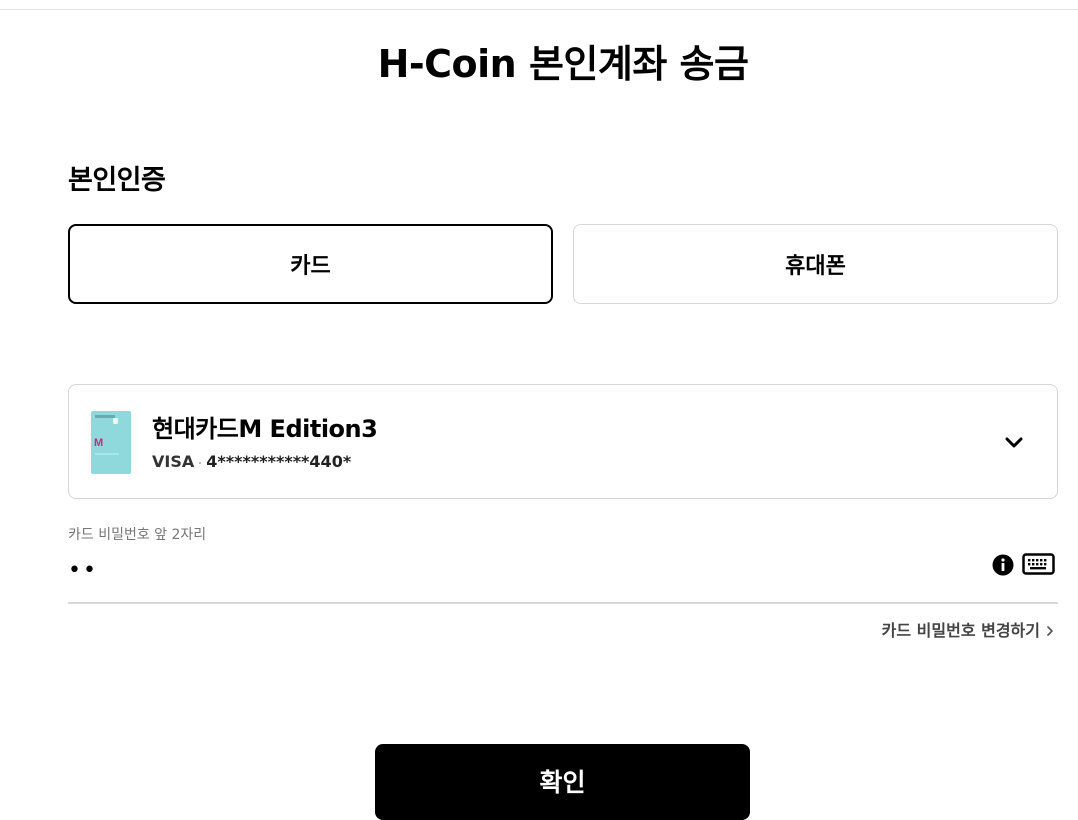 This screenshot has width=1078, height=820. Describe the element at coordinates (111, 442) in the screenshot. I see `card-image: M` at that location.